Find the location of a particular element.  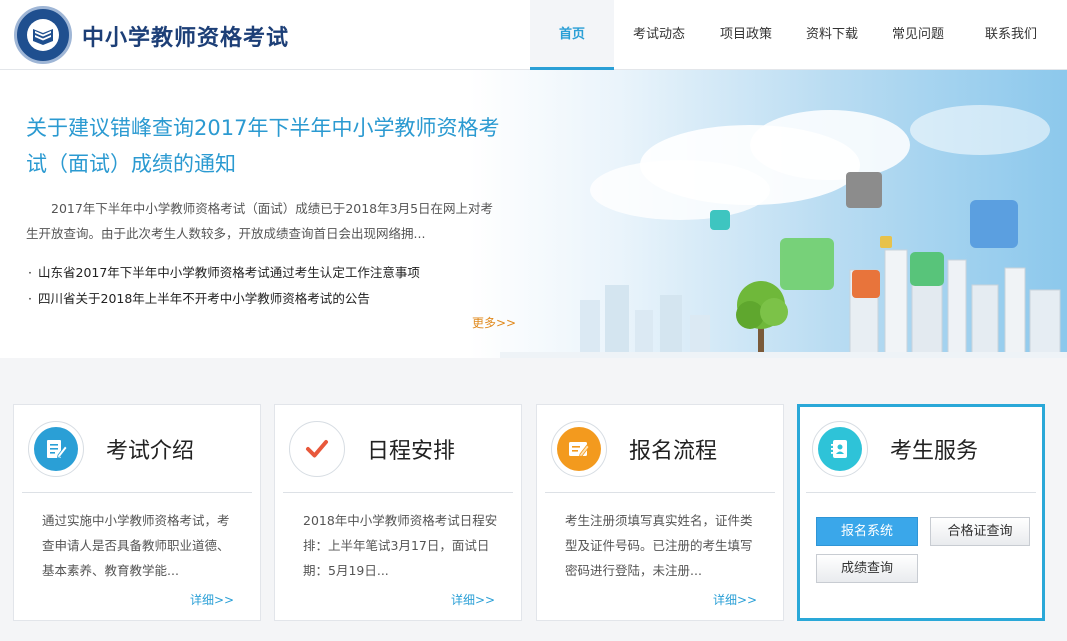

card-title: 日程安排 is located at coordinates (411, 451).